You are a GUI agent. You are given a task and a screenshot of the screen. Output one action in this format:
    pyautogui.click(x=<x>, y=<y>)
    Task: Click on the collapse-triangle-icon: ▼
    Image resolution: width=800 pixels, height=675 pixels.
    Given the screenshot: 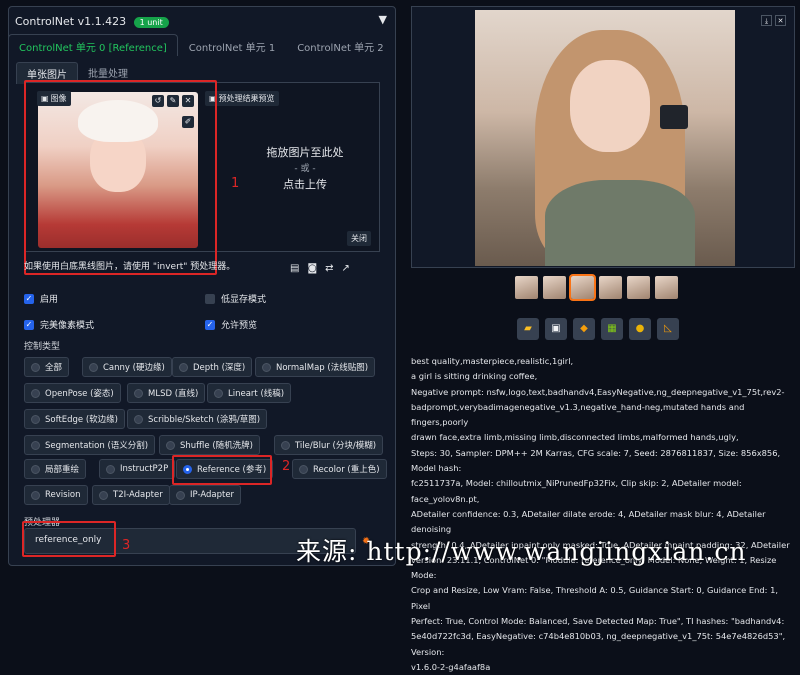 What is the action you would take?
    pyautogui.click(x=383, y=19)
    